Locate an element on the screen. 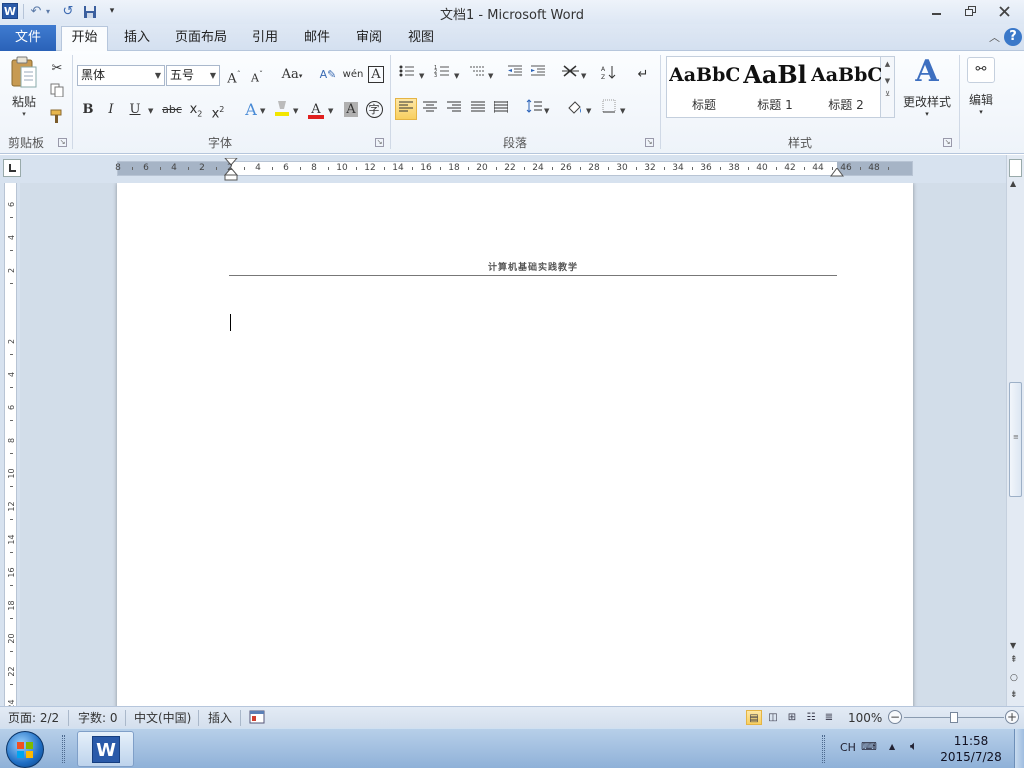 The width and height of the screenshot is (1024, 768). restore-button is located at coordinates (971, 11).